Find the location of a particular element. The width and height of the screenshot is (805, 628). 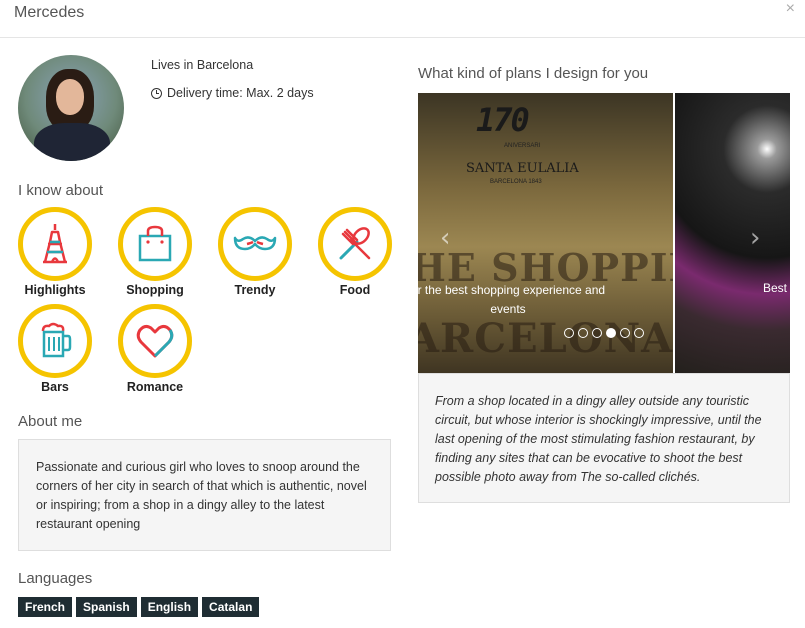

carousel-indicators is located at coordinates (604, 333).